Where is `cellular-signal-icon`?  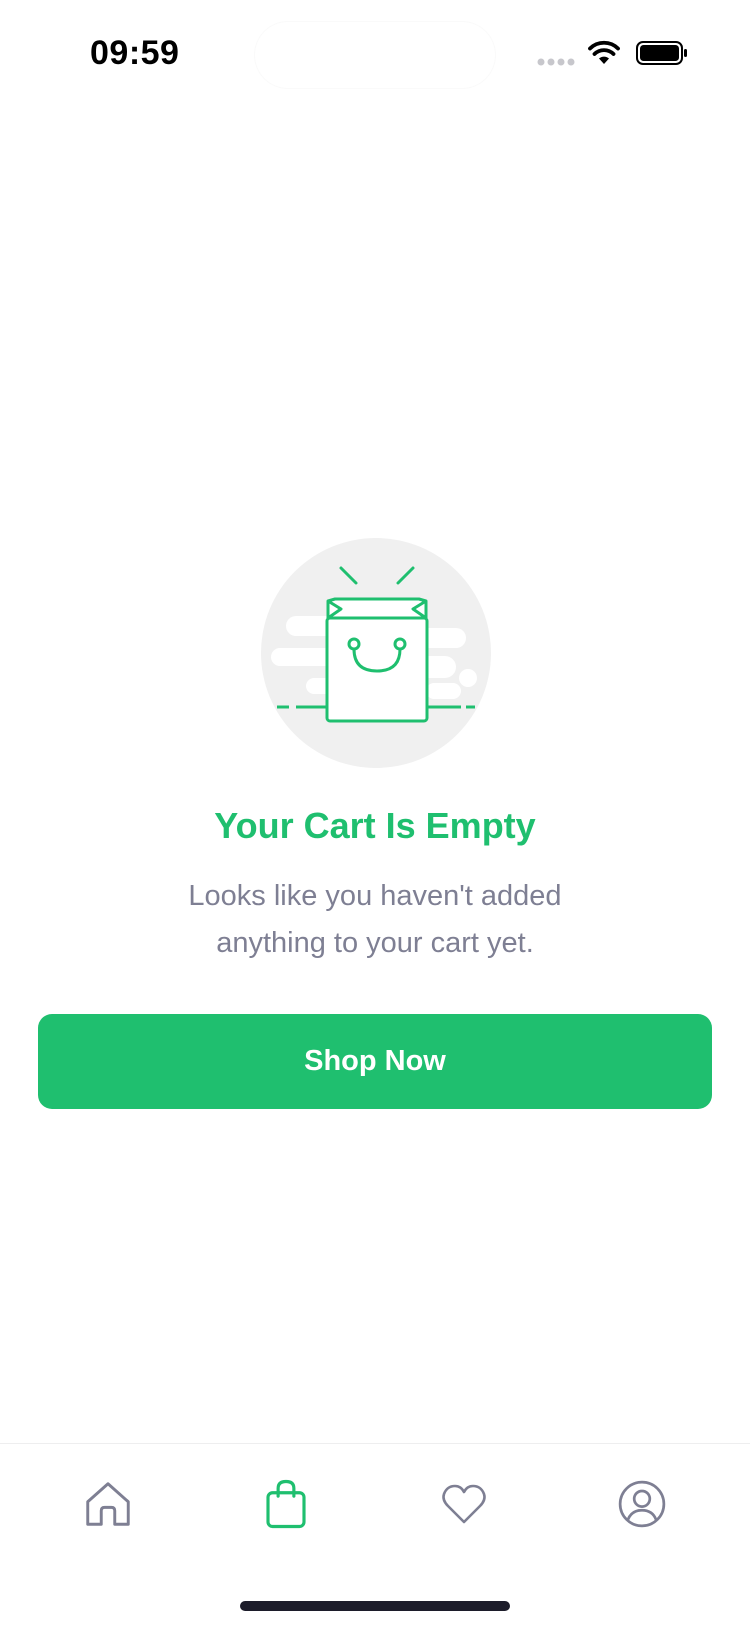 cellular-signal-icon is located at coordinates (556, 62).